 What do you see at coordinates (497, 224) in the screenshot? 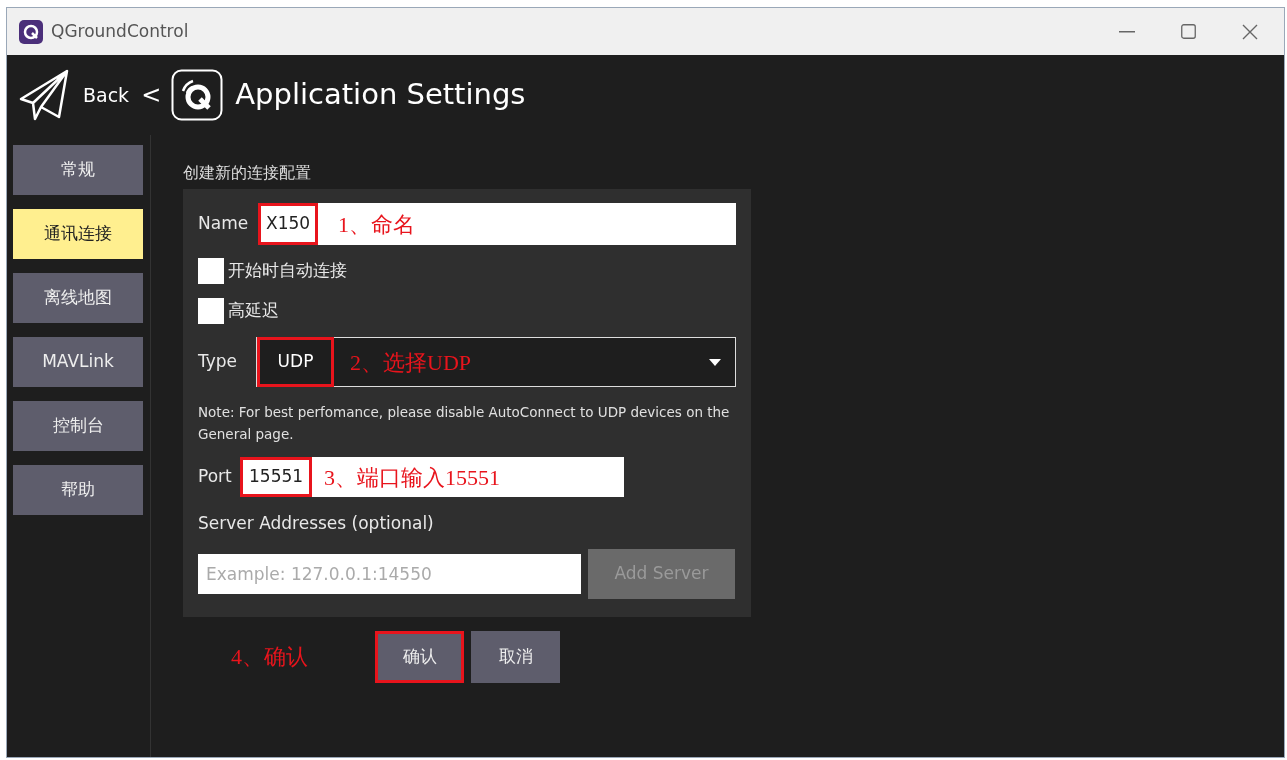
I see `name-field: X150 1、命名` at bounding box center [497, 224].